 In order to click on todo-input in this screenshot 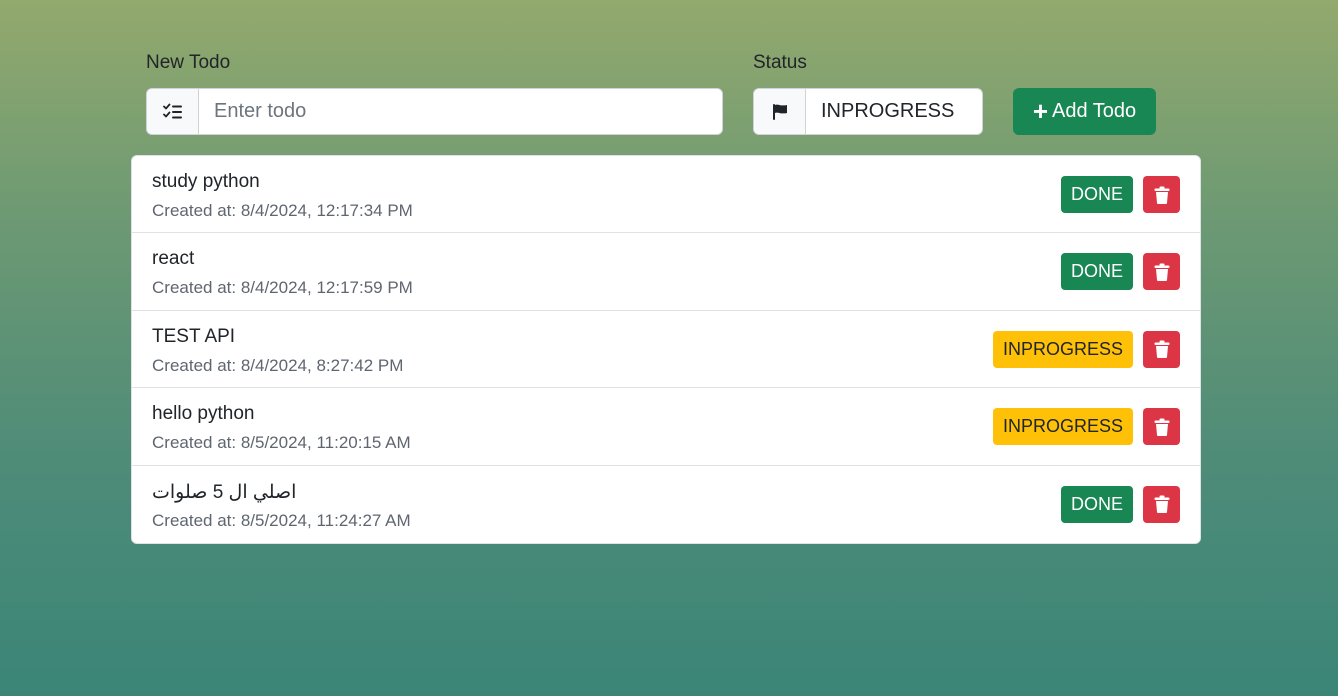, I will do `click(460, 111)`.